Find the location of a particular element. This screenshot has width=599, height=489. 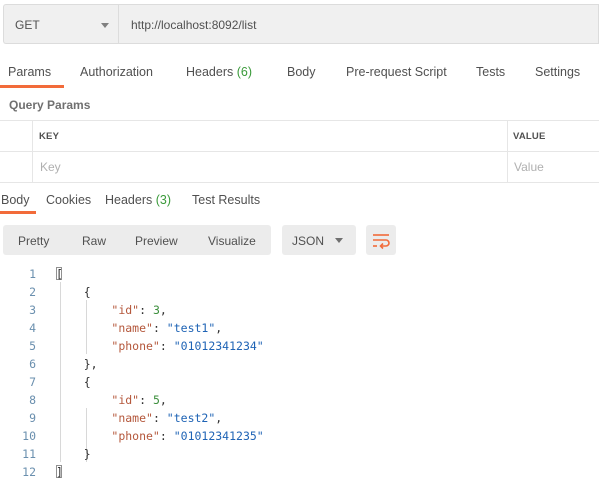

tab-label: Tests is located at coordinates (491, 72).